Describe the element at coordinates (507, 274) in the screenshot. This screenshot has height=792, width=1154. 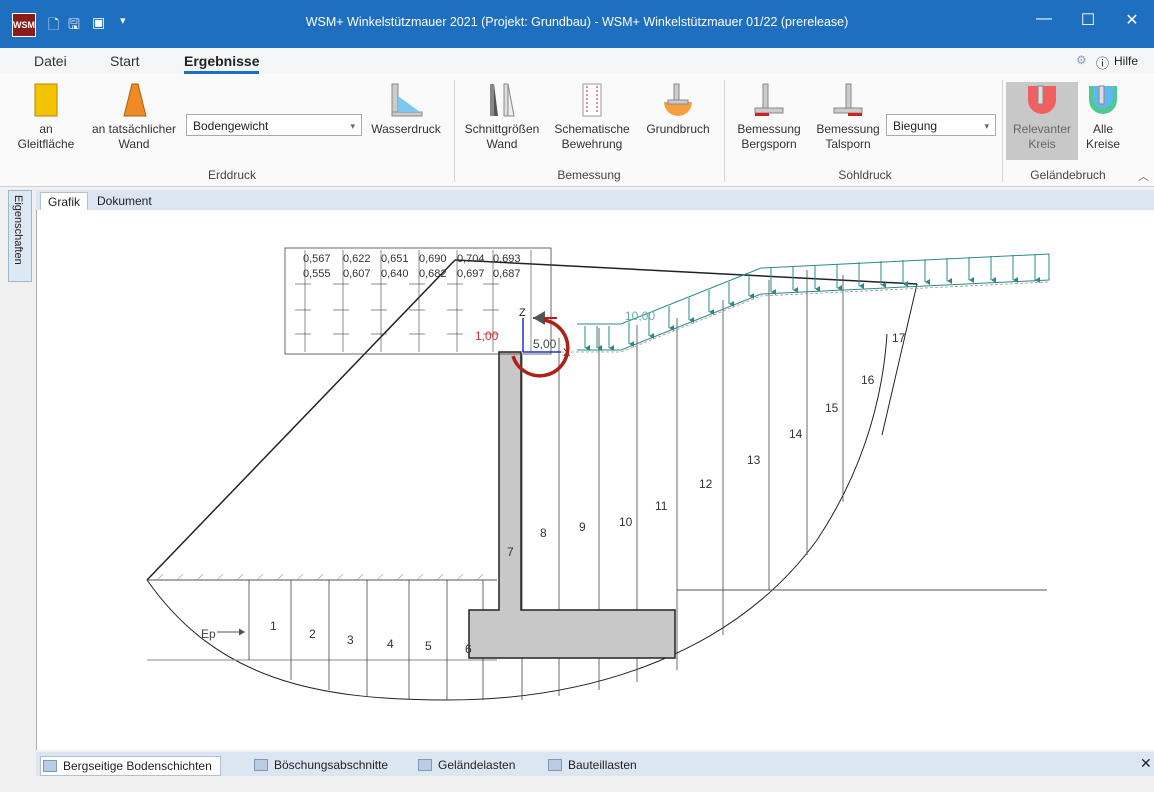
I see `pressure-r2-c6: 0,687` at that location.